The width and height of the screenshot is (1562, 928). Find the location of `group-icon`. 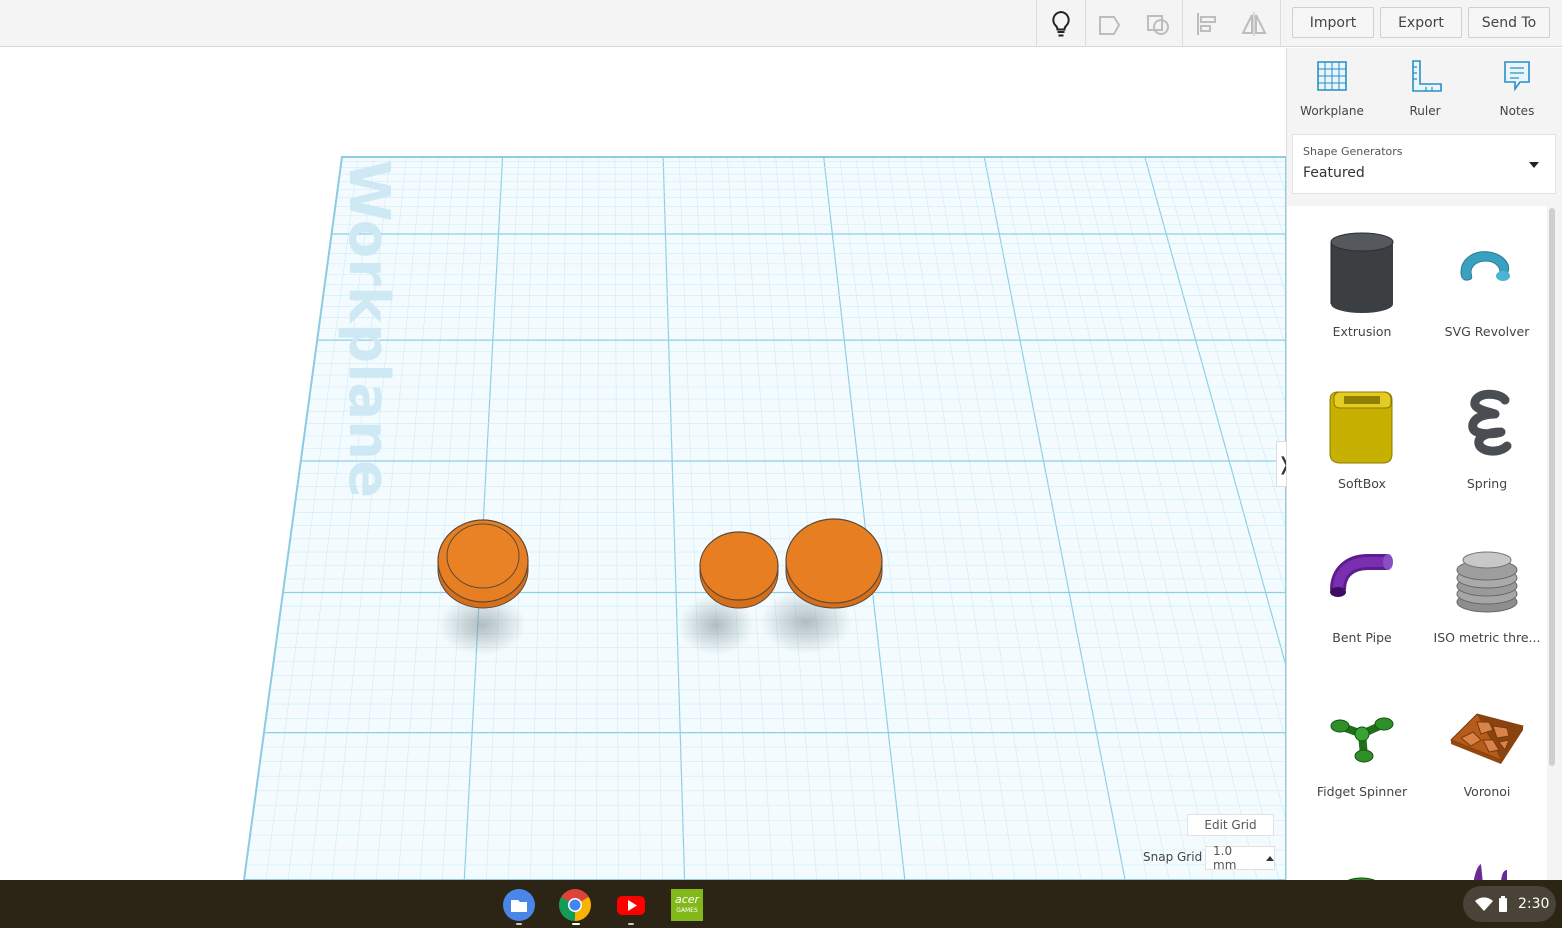

group-icon is located at coordinates (1110, 23).